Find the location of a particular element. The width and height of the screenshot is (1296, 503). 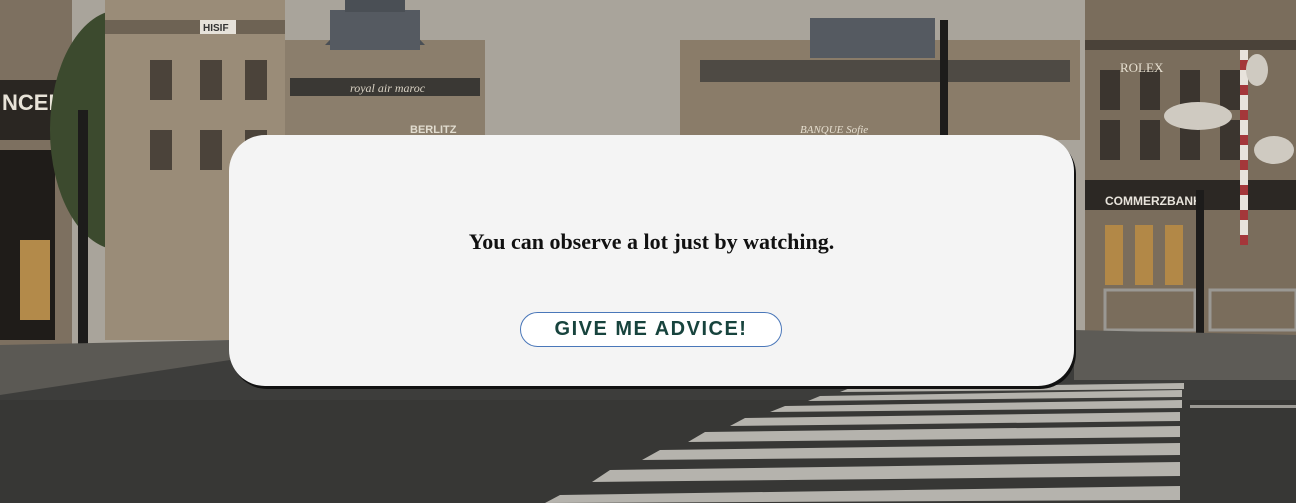

rolex-sign: ROLEX is located at coordinates (1142, 67).